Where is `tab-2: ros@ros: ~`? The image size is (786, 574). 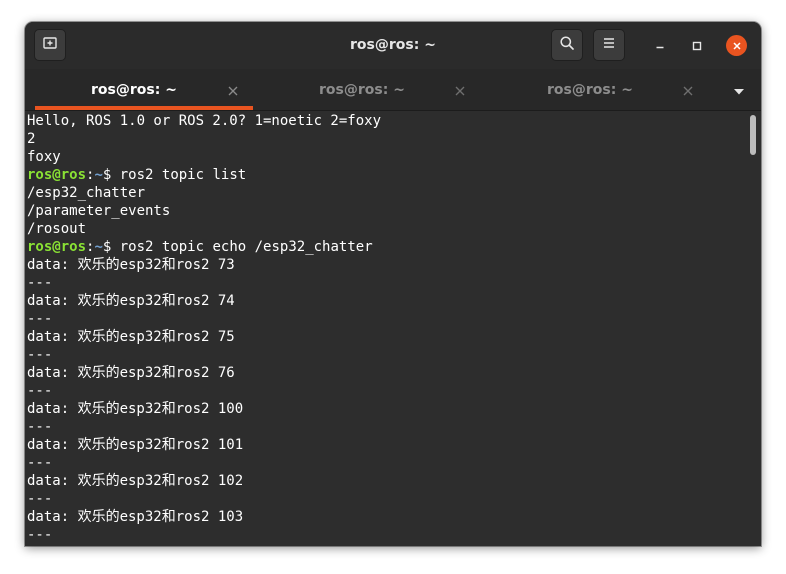 tab-2: ros@ros: ~ is located at coordinates (377, 89).